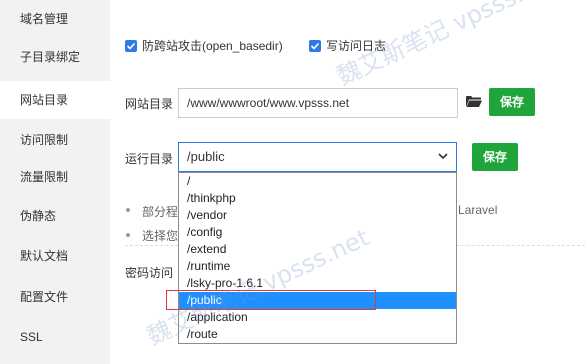  I want to click on sidebar-item-site-dir: 网站目录, so click(55, 100).